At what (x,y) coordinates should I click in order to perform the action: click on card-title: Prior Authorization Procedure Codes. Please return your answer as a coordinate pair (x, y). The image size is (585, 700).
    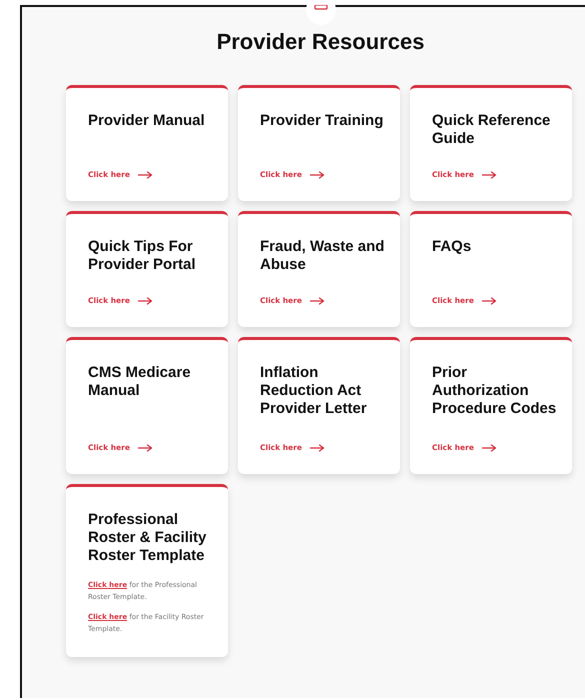
    Looking at the image, I should click on (495, 391).